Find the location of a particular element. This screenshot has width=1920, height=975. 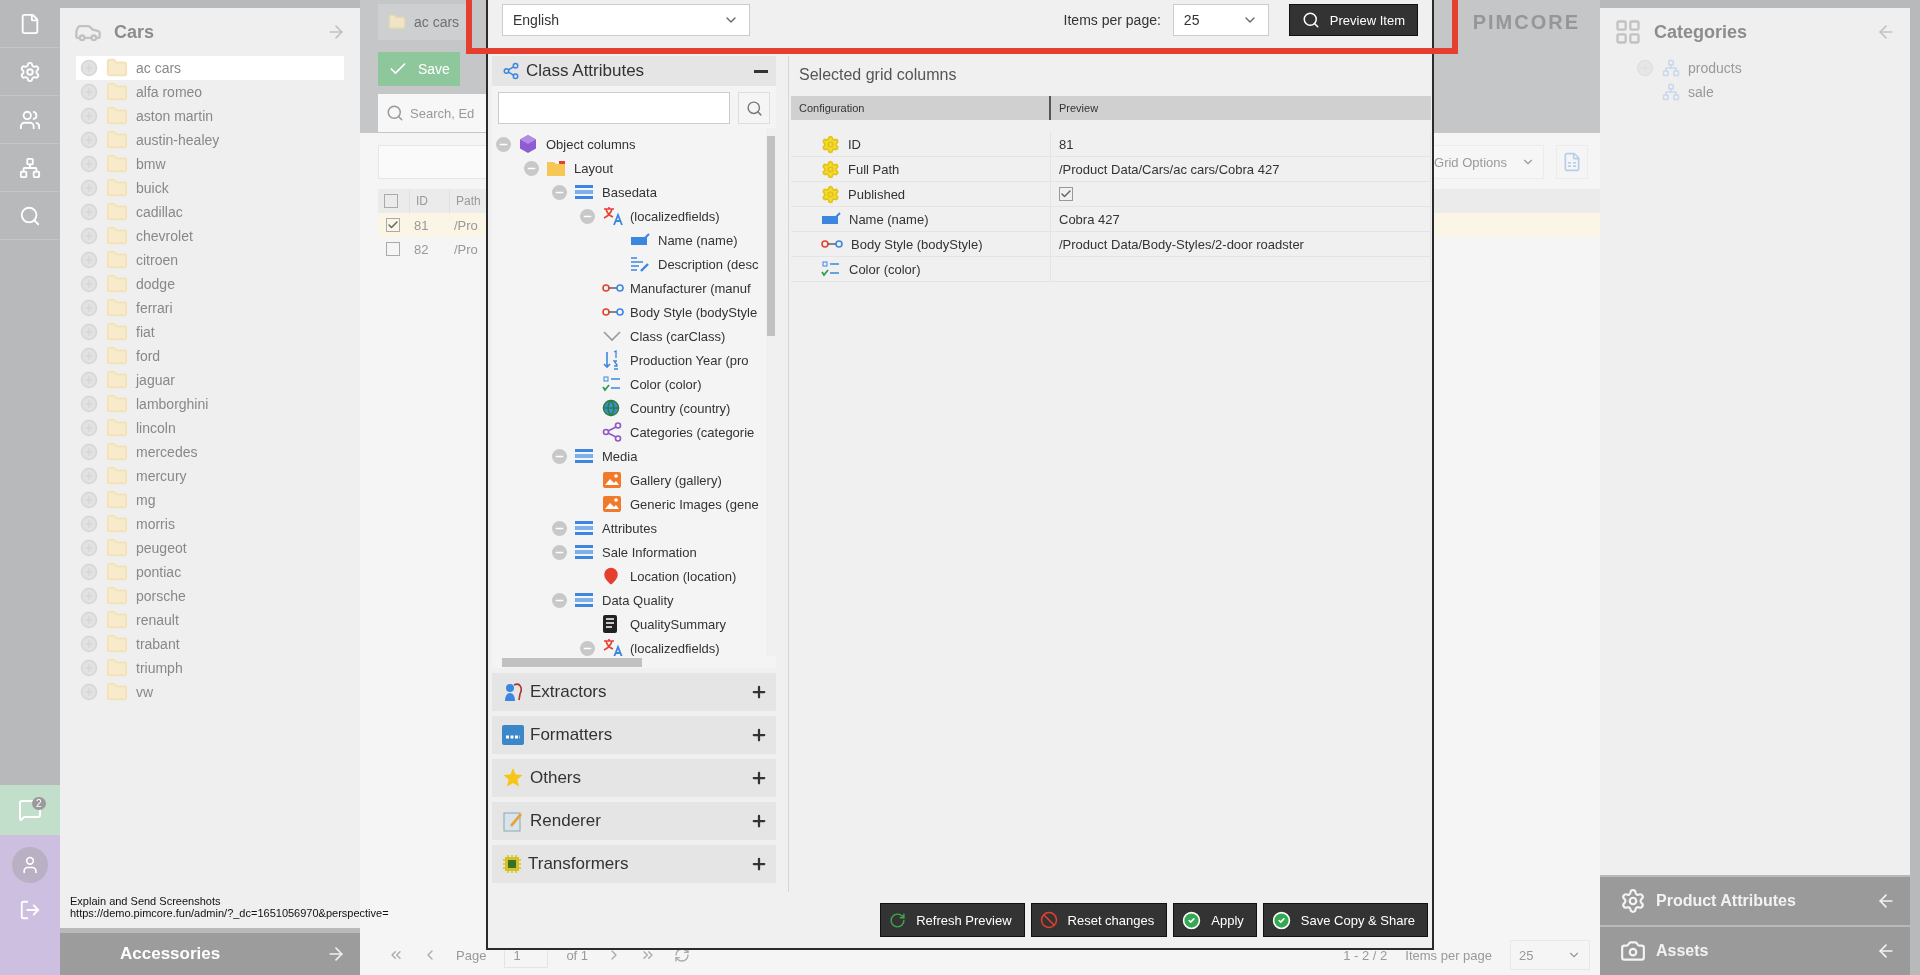

tree-item: renault is located at coordinates (210, 620).